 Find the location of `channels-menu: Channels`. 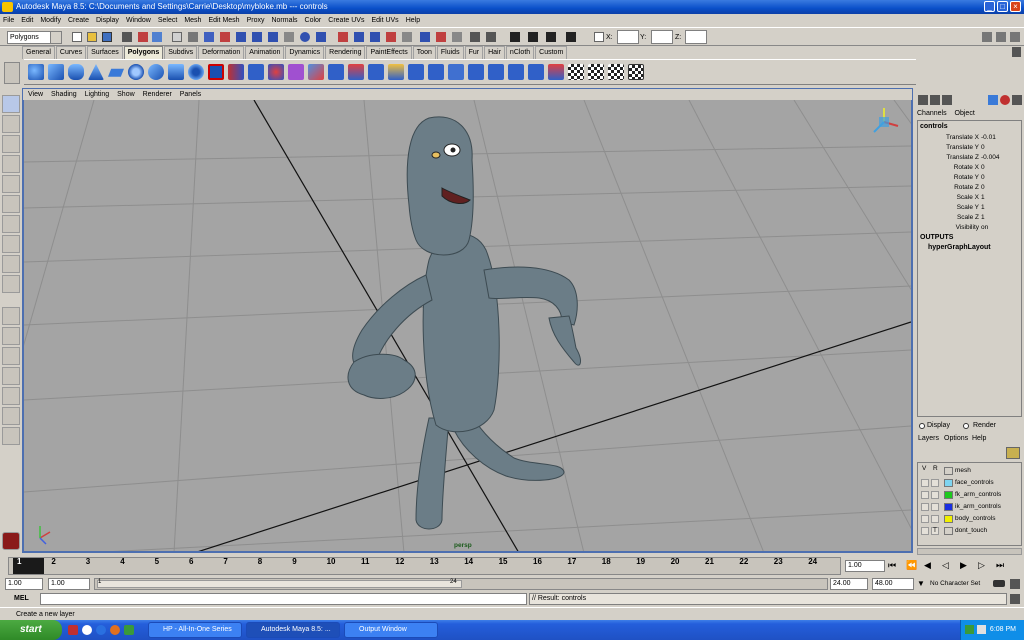

channels-menu: Channels is located at coordinates (932, 113).